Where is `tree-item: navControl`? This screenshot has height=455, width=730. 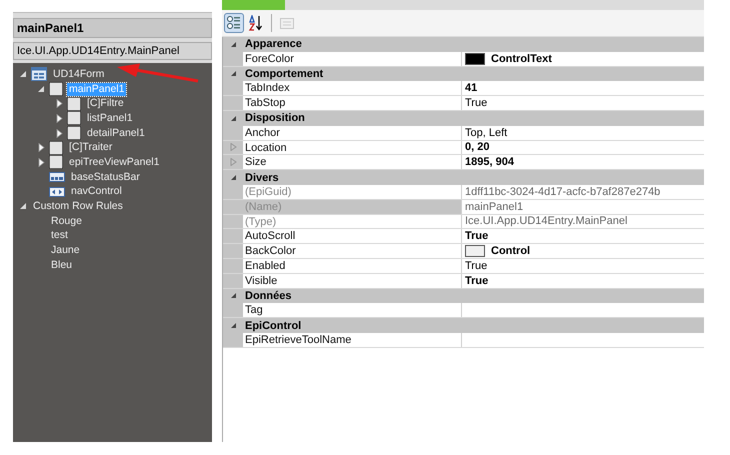
tree-item: navControl is located at coordinates (96, 191).